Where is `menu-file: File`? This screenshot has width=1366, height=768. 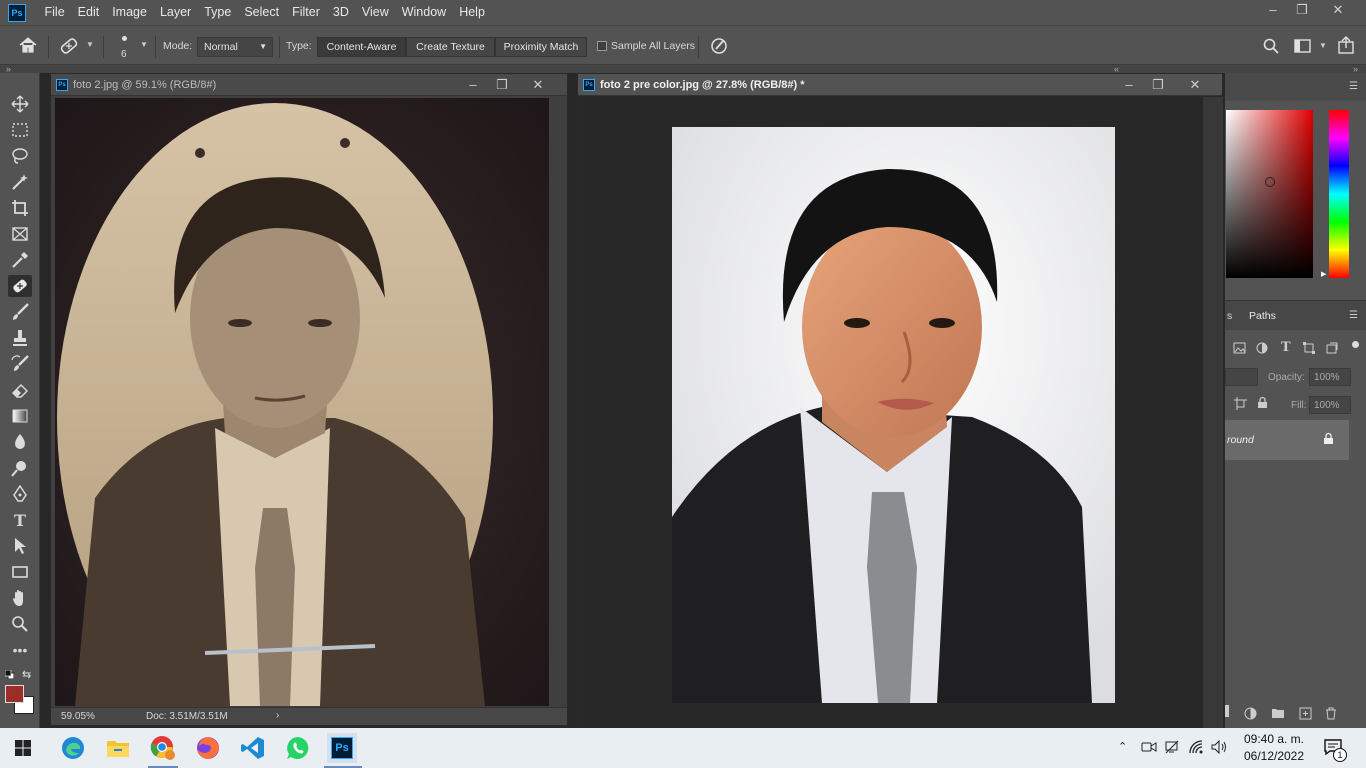 menu-file: File is located at coordinates (54, 12).